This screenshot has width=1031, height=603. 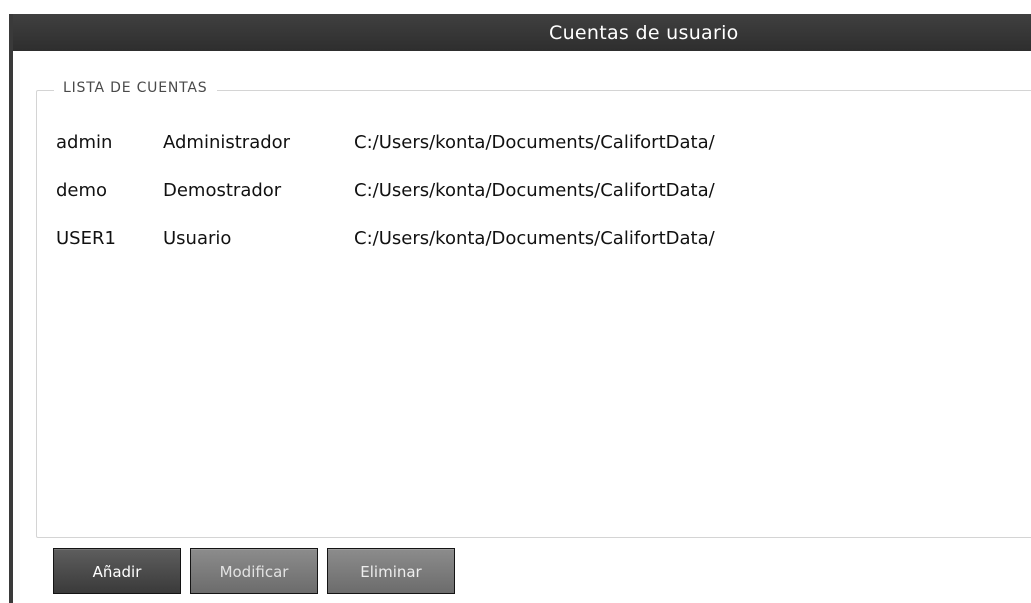 I want to click on add-account-button: Añadir, so click(x=117, y=571).